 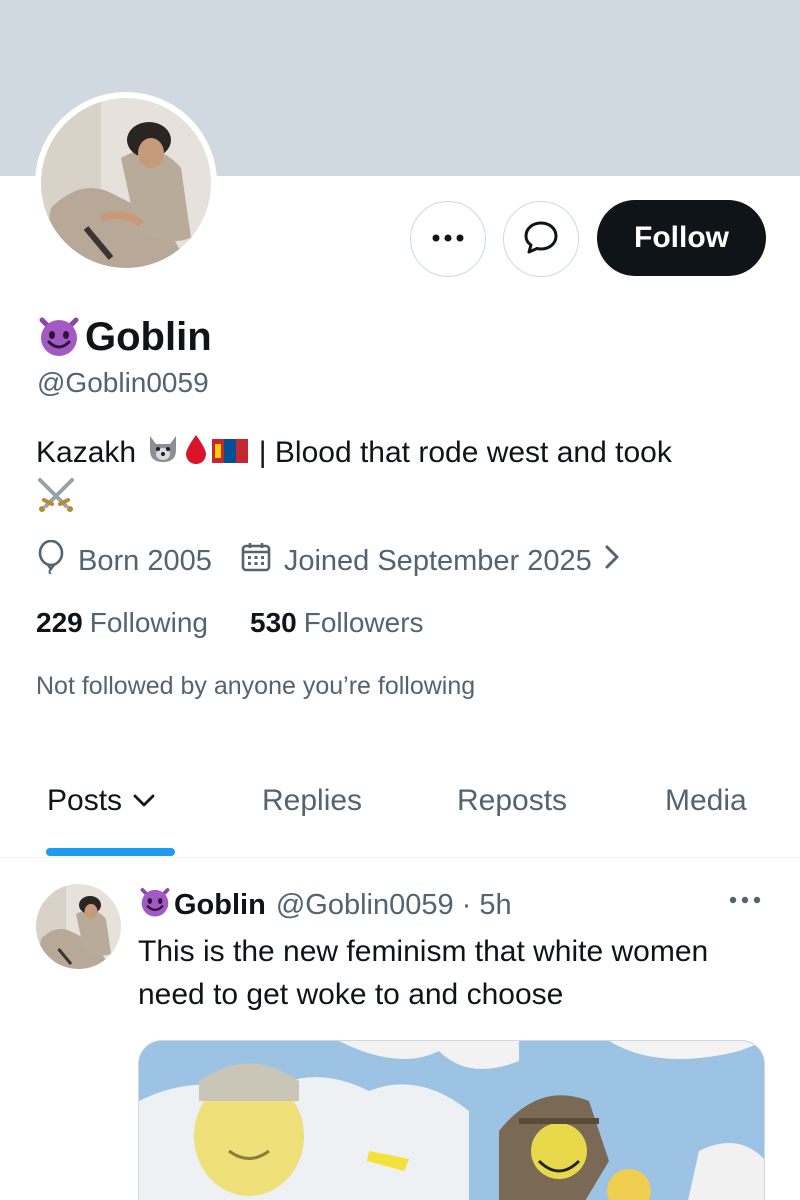 I want to click on post-more-button, so click(x=745, y=901).